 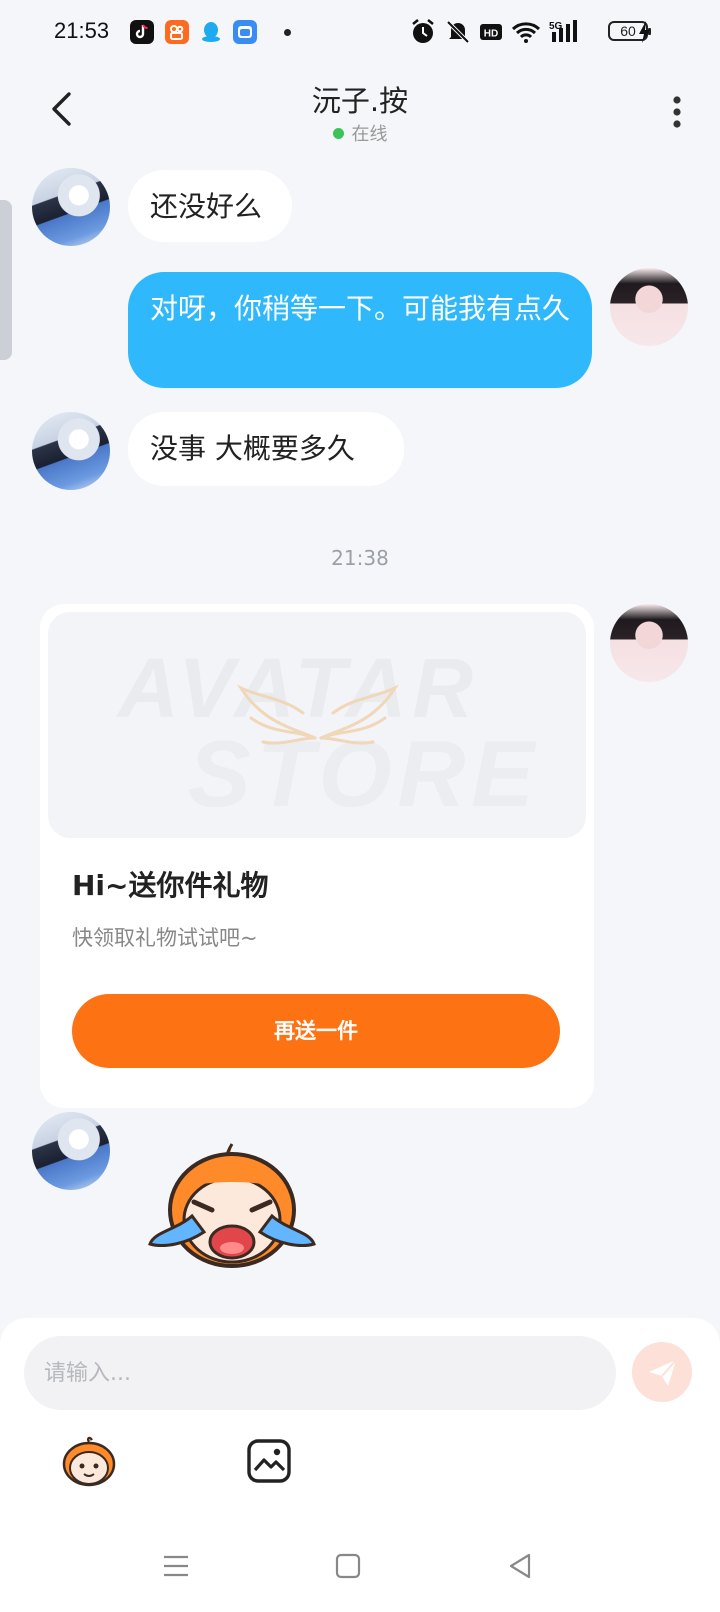 I want to click on crying-sticker-icon, so click(x=232, y=1206).